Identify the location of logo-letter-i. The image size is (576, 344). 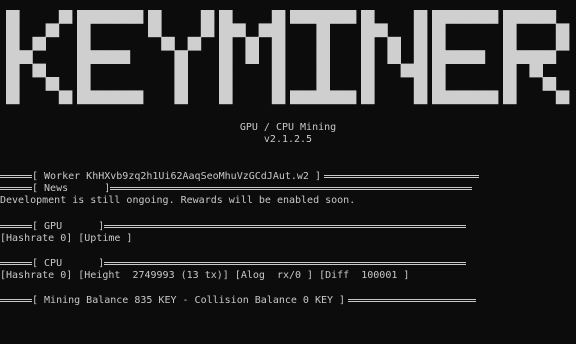
(323, 57).